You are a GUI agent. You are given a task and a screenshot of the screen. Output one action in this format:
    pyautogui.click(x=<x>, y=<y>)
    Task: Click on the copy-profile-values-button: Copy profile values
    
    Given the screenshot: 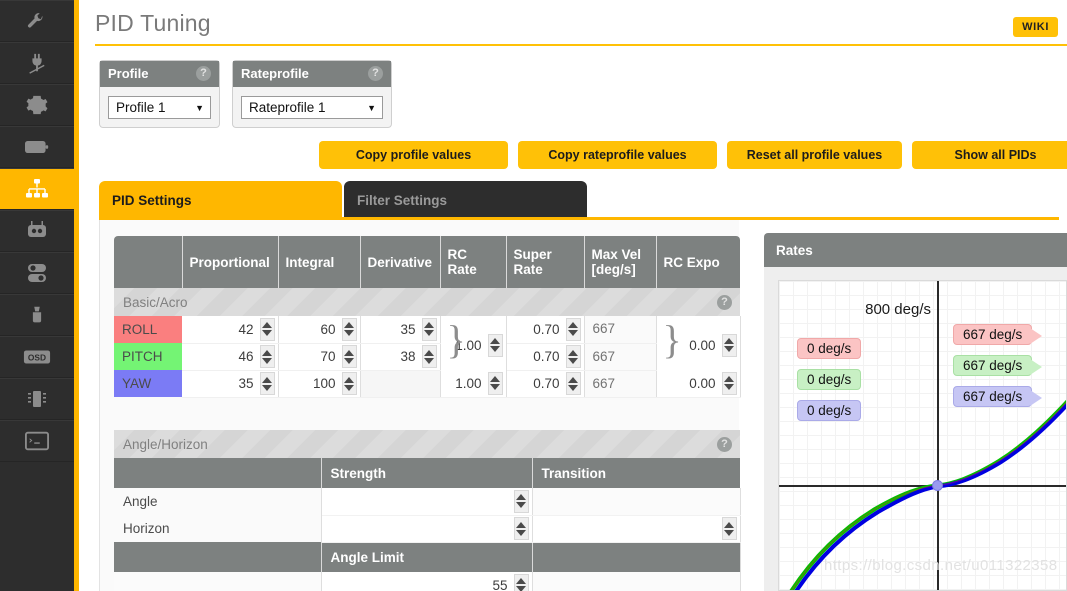 What is the action you would take?
    pyautogui.click(x=413, y=155)
    